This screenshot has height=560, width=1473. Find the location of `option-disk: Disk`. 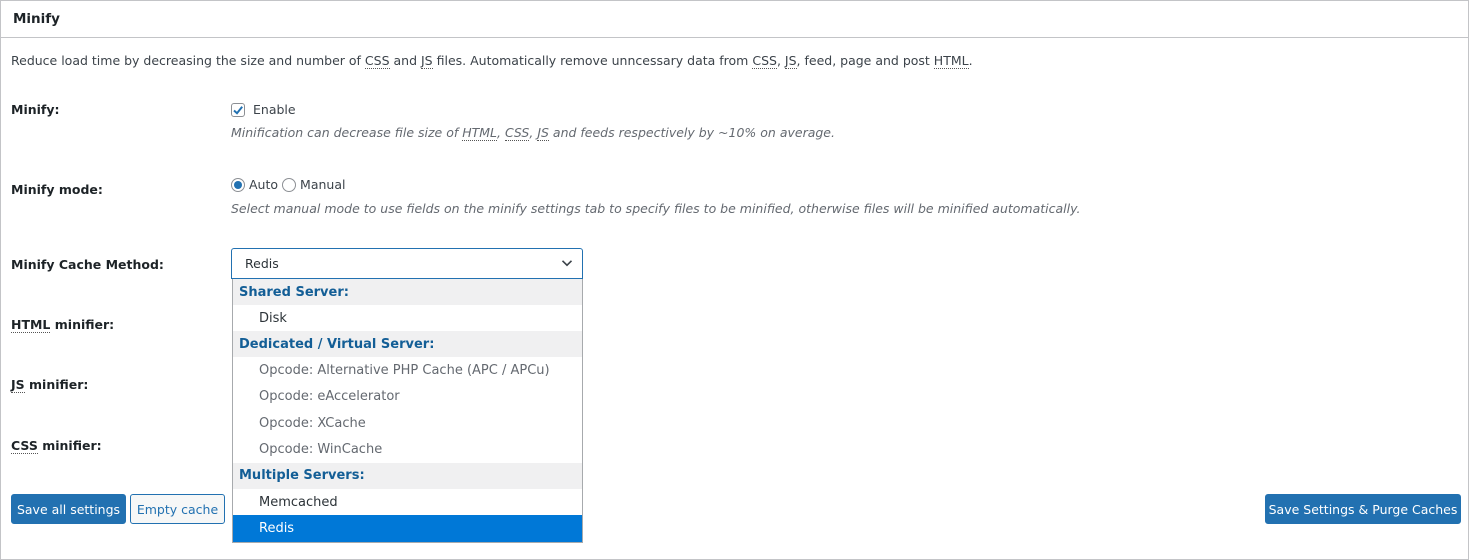

option-disk: Disk is located at coordinates (407, 318).